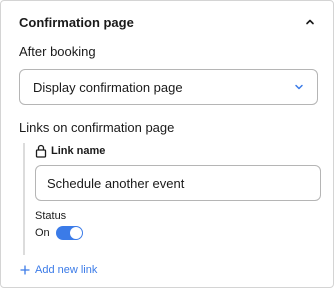 The image size is (334, 288). Describe the element at coordinates (97, 127) in the screenshot. I see `links-section-label: Links on confirmation page` at that location.